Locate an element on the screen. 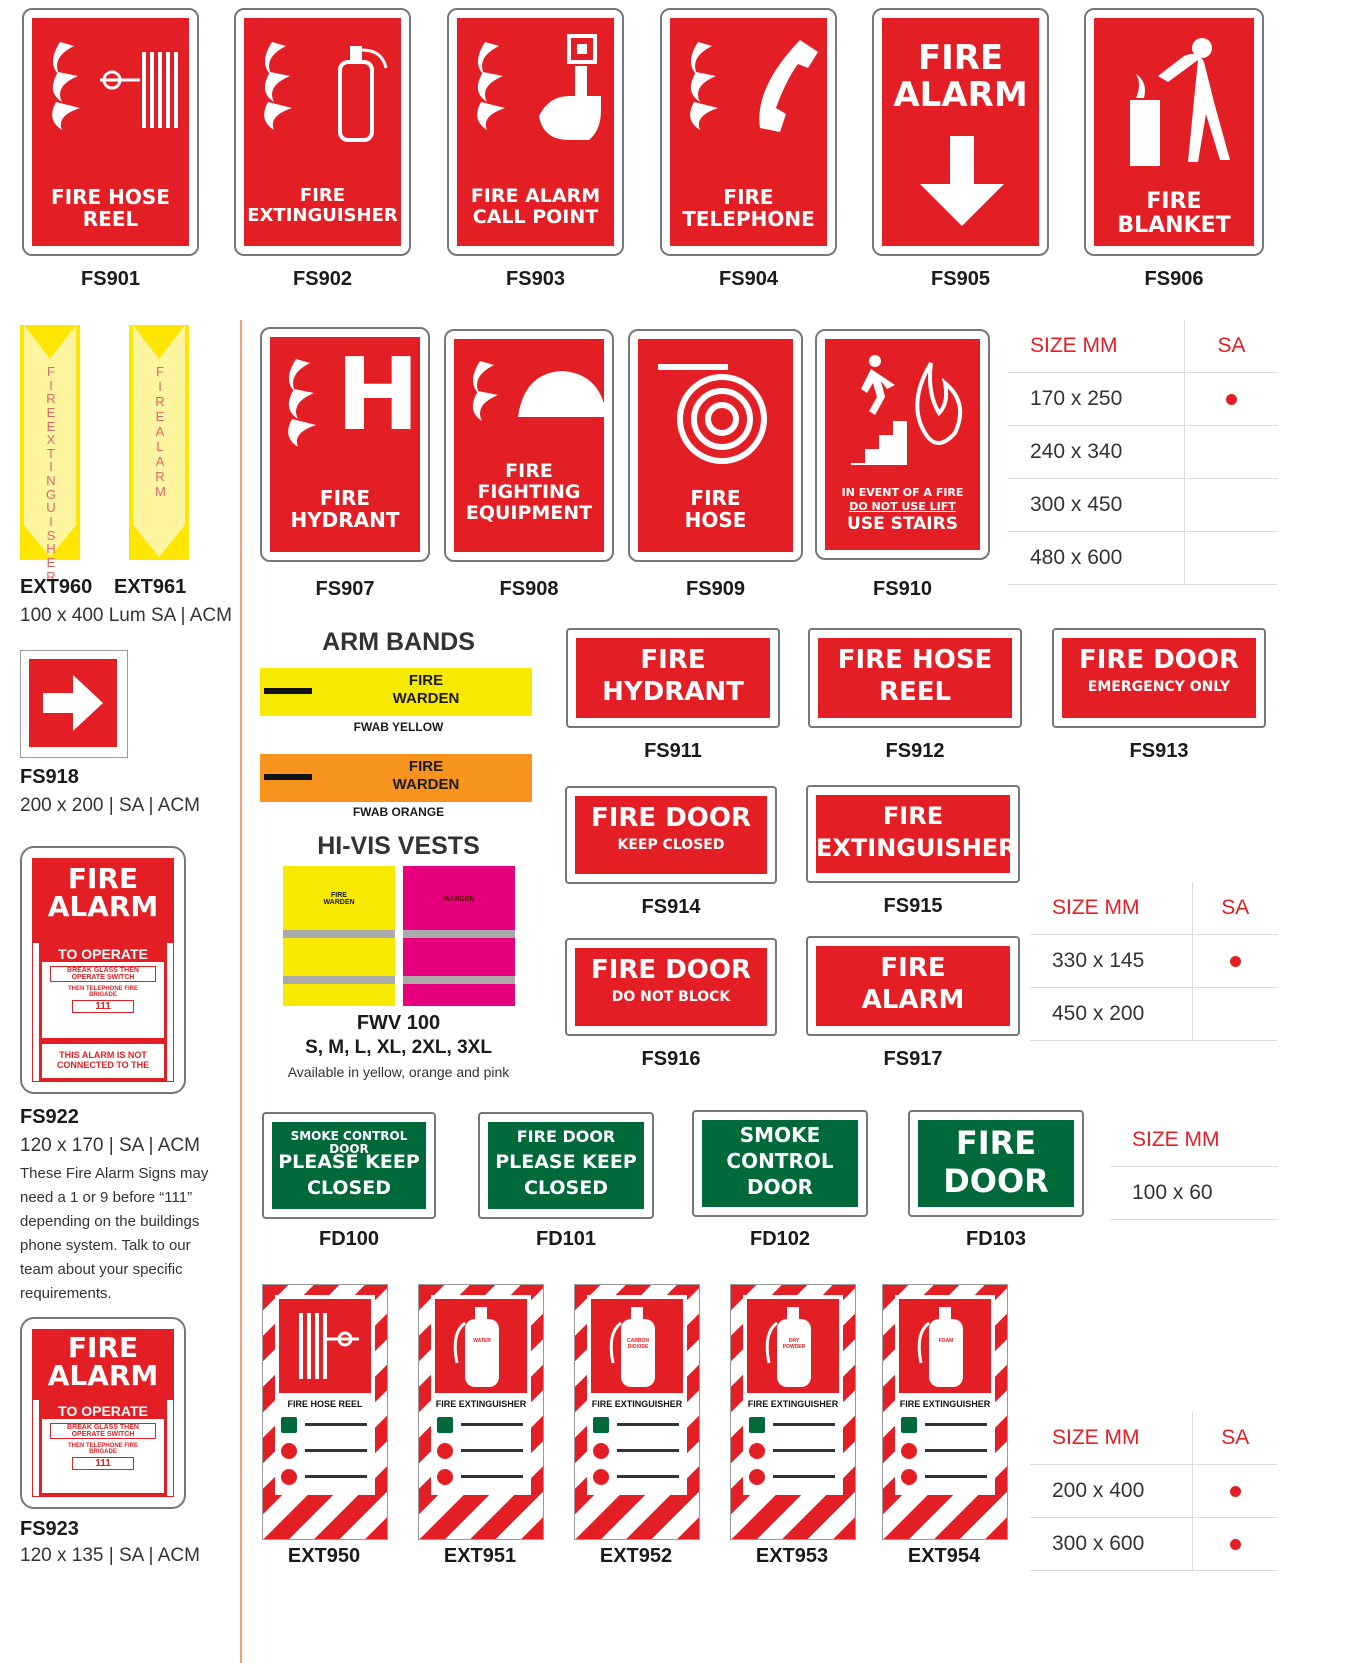  sign-fs904: FIRE TELEPHONE is located at coordinates (748, 132).